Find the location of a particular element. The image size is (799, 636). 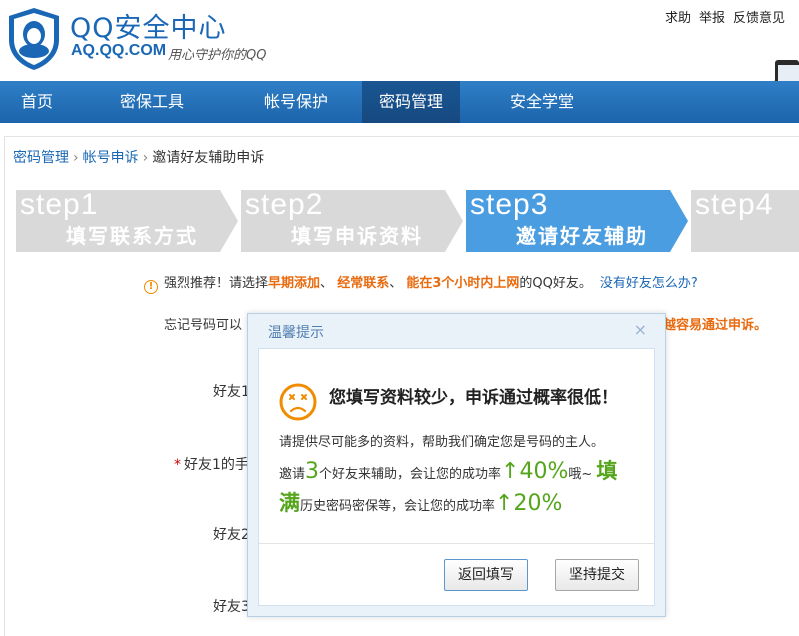

friend-1-phone-label: * 好友1的手 is located at coordinates (211, 465).